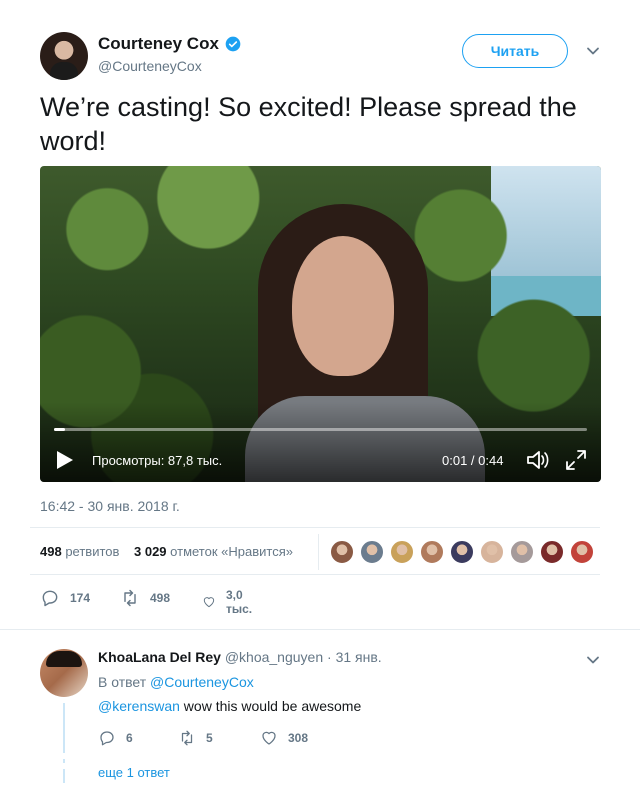 The image size is (640, 793). What do you see at coordinates (59, 429) in the screenshot?
I see `video-progress-fill` at bounding box center [59, 429].